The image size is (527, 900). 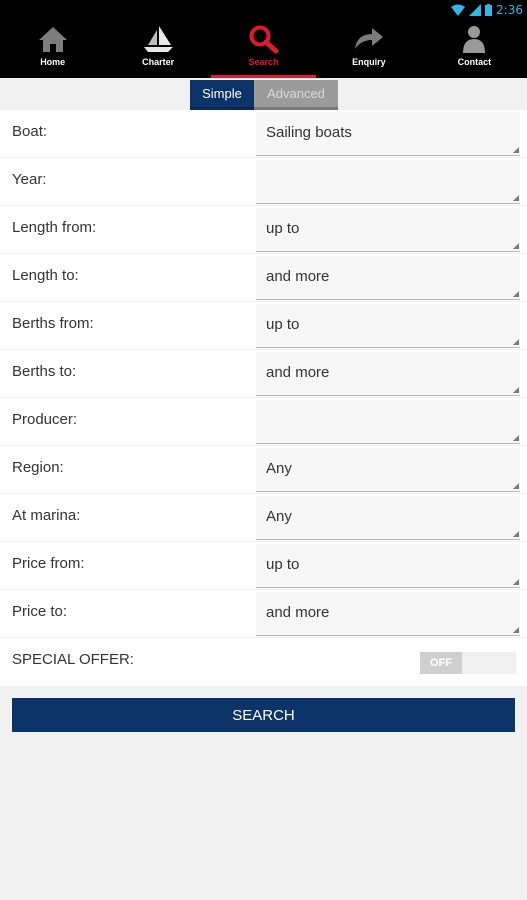 What do you see at coordinates (475, 10) in the screenshot?
I see `signal-icon` at bounding box center [475, 10].